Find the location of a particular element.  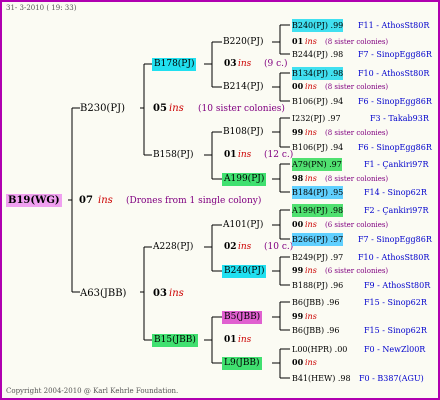

gen5-9-name: B266(PJ) .97 is located at coordinates (318, 239).